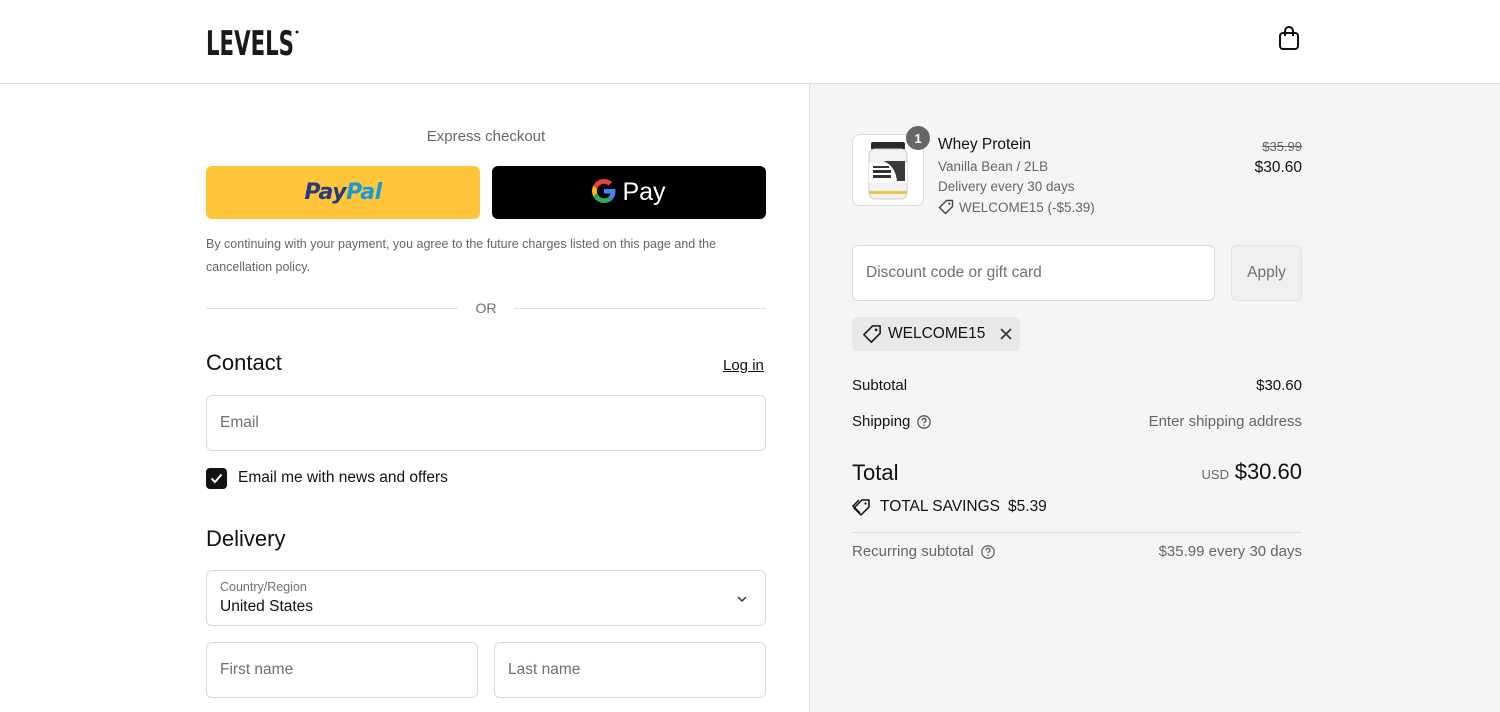 This screenshot has height=712, width=1500. I want to click on product-variant: Vanilla Bean / 2LB, so click(993, 166).